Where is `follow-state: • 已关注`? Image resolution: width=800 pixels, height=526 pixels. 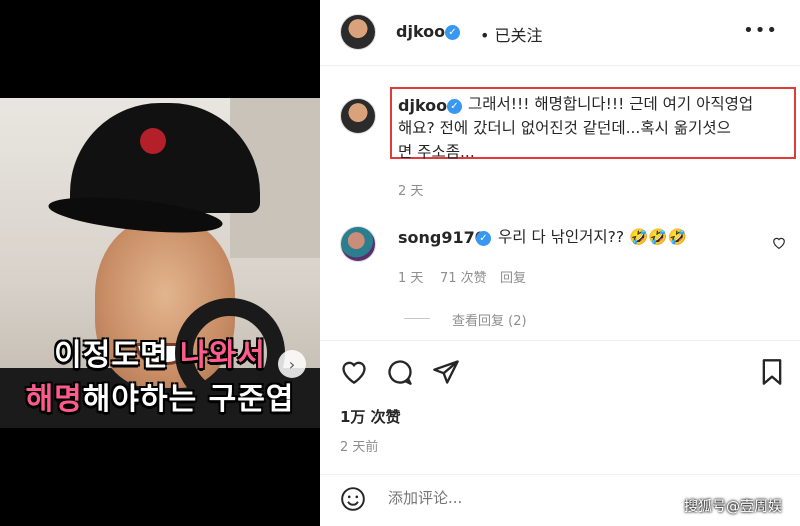 follow-state: • 已关注 is located at coordinates (511, 34).